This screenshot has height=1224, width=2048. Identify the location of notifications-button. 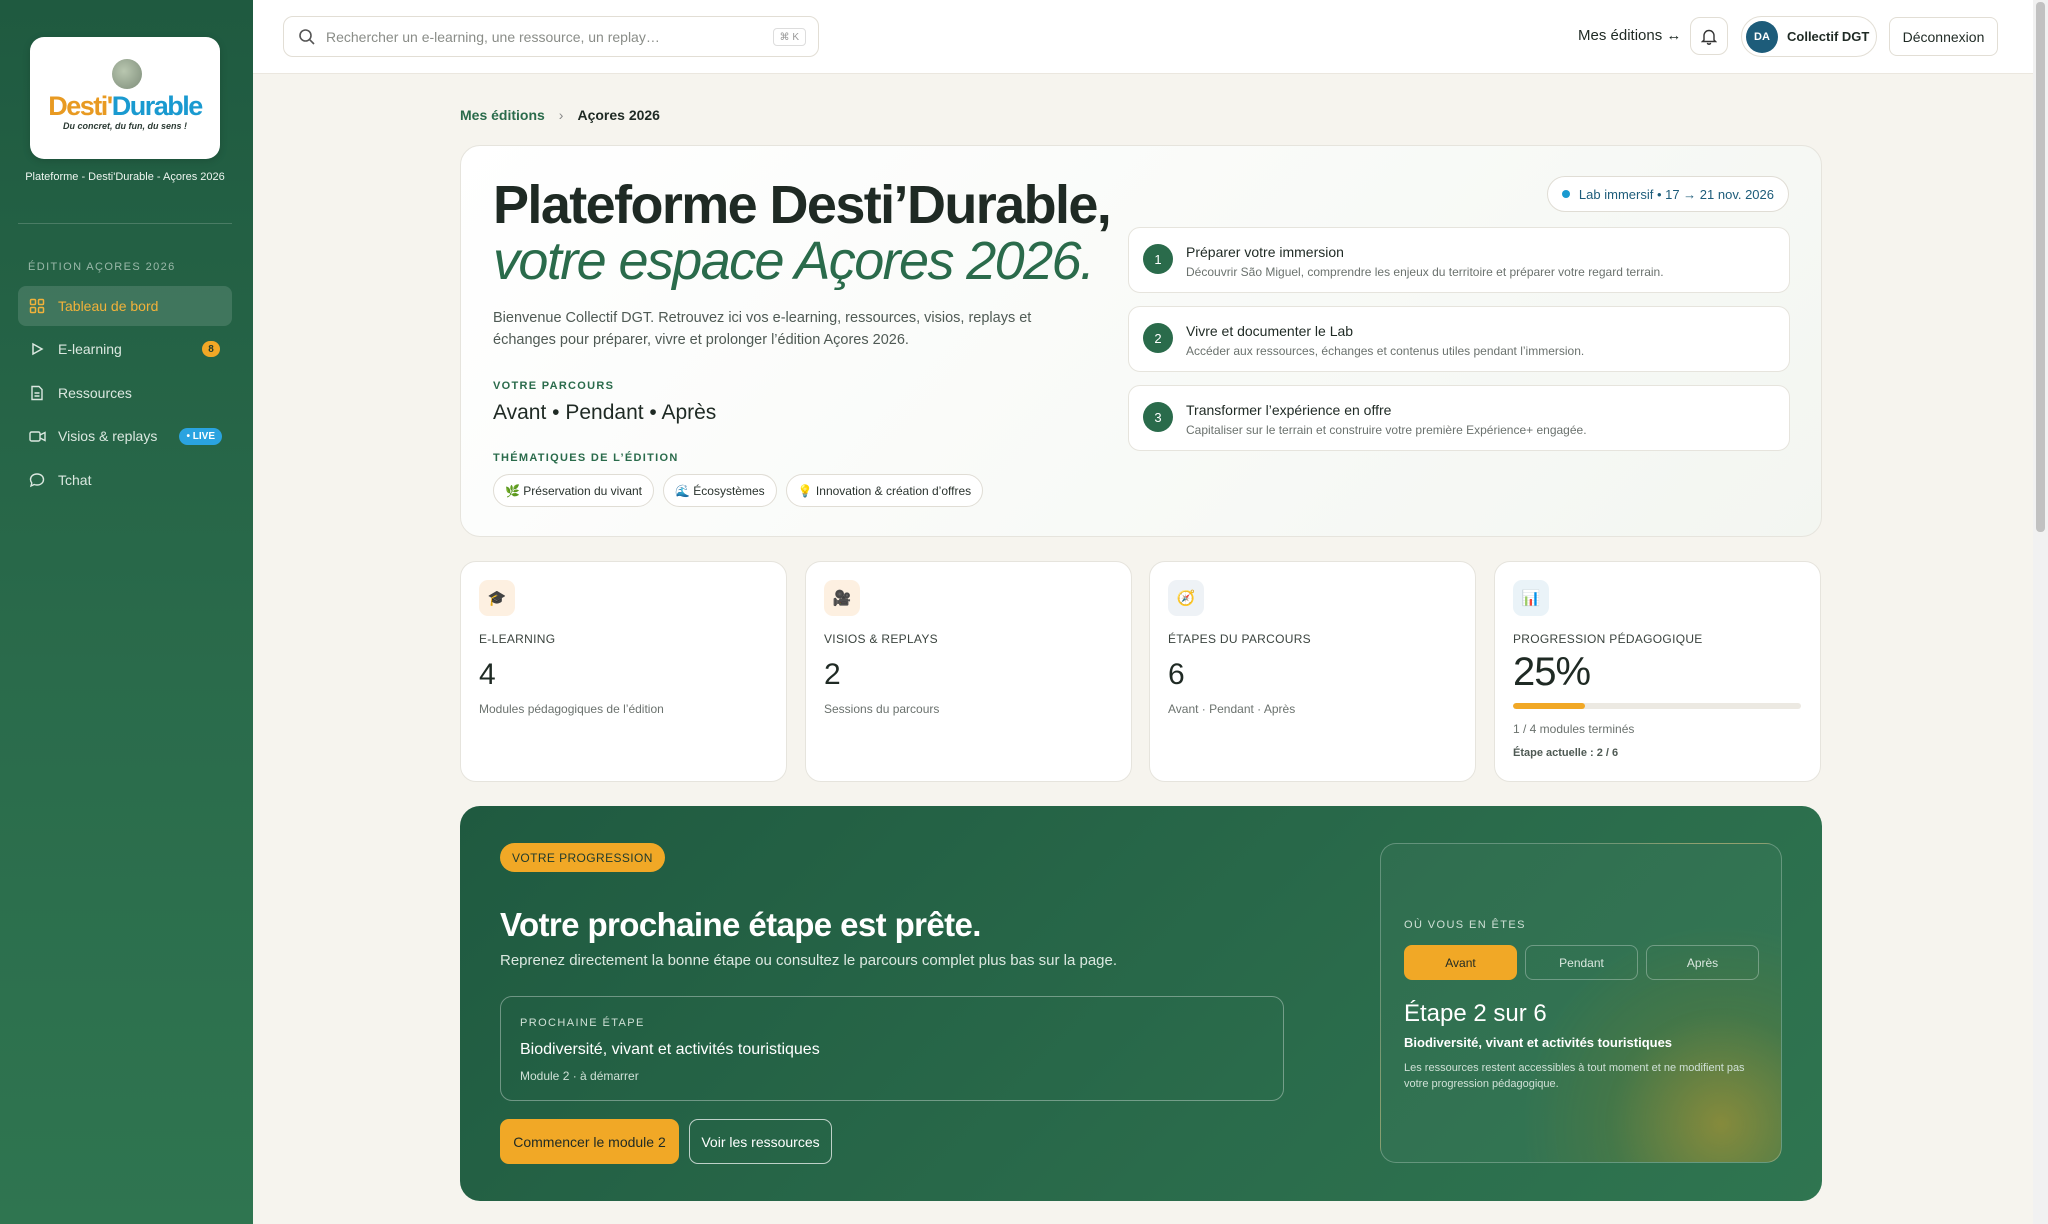
(1709, 36).